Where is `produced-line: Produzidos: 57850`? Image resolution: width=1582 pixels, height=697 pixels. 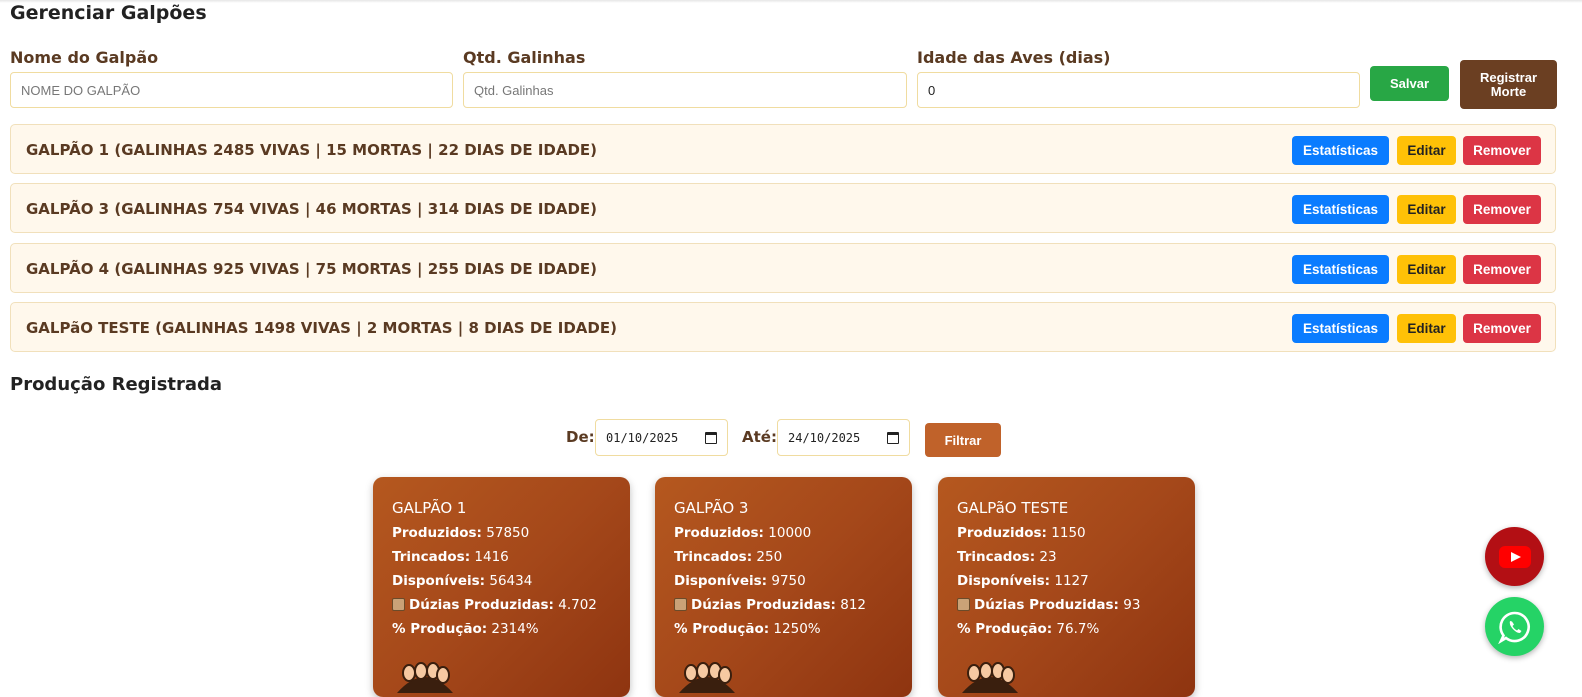
produced-line: Produzidos: 57850 is located at coordinates (461, 533).